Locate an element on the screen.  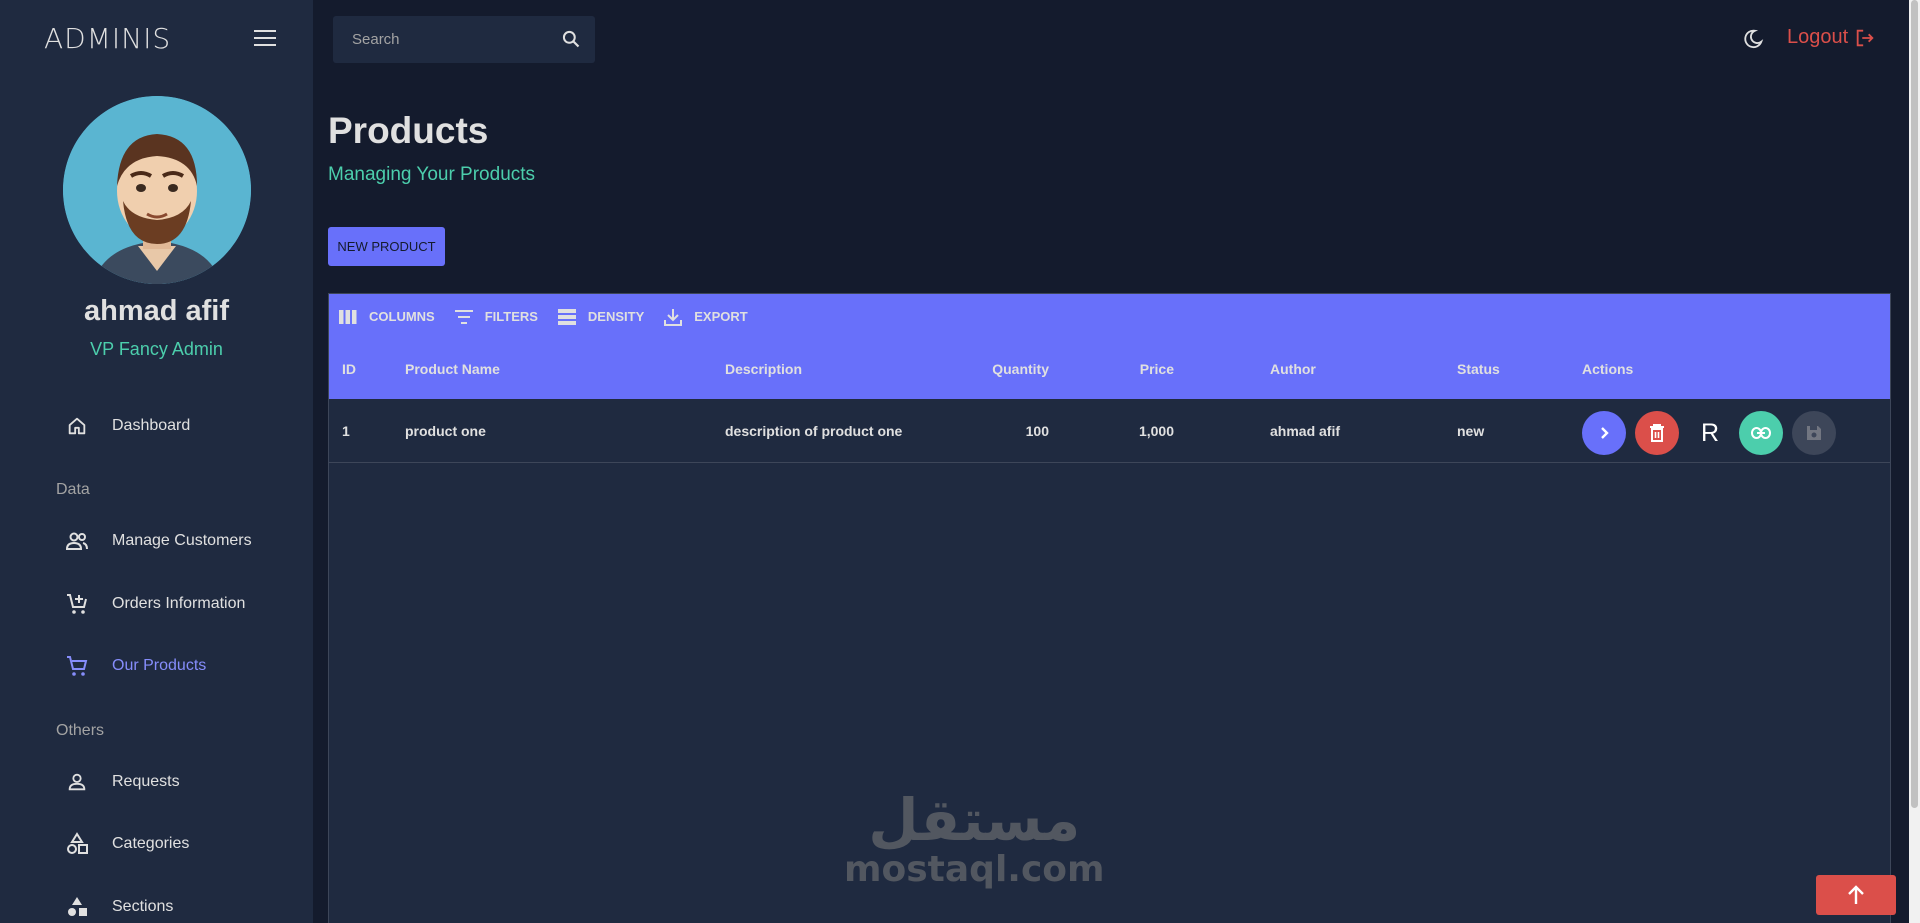
column-header-author: Author is located at coordinates (1293, 369).